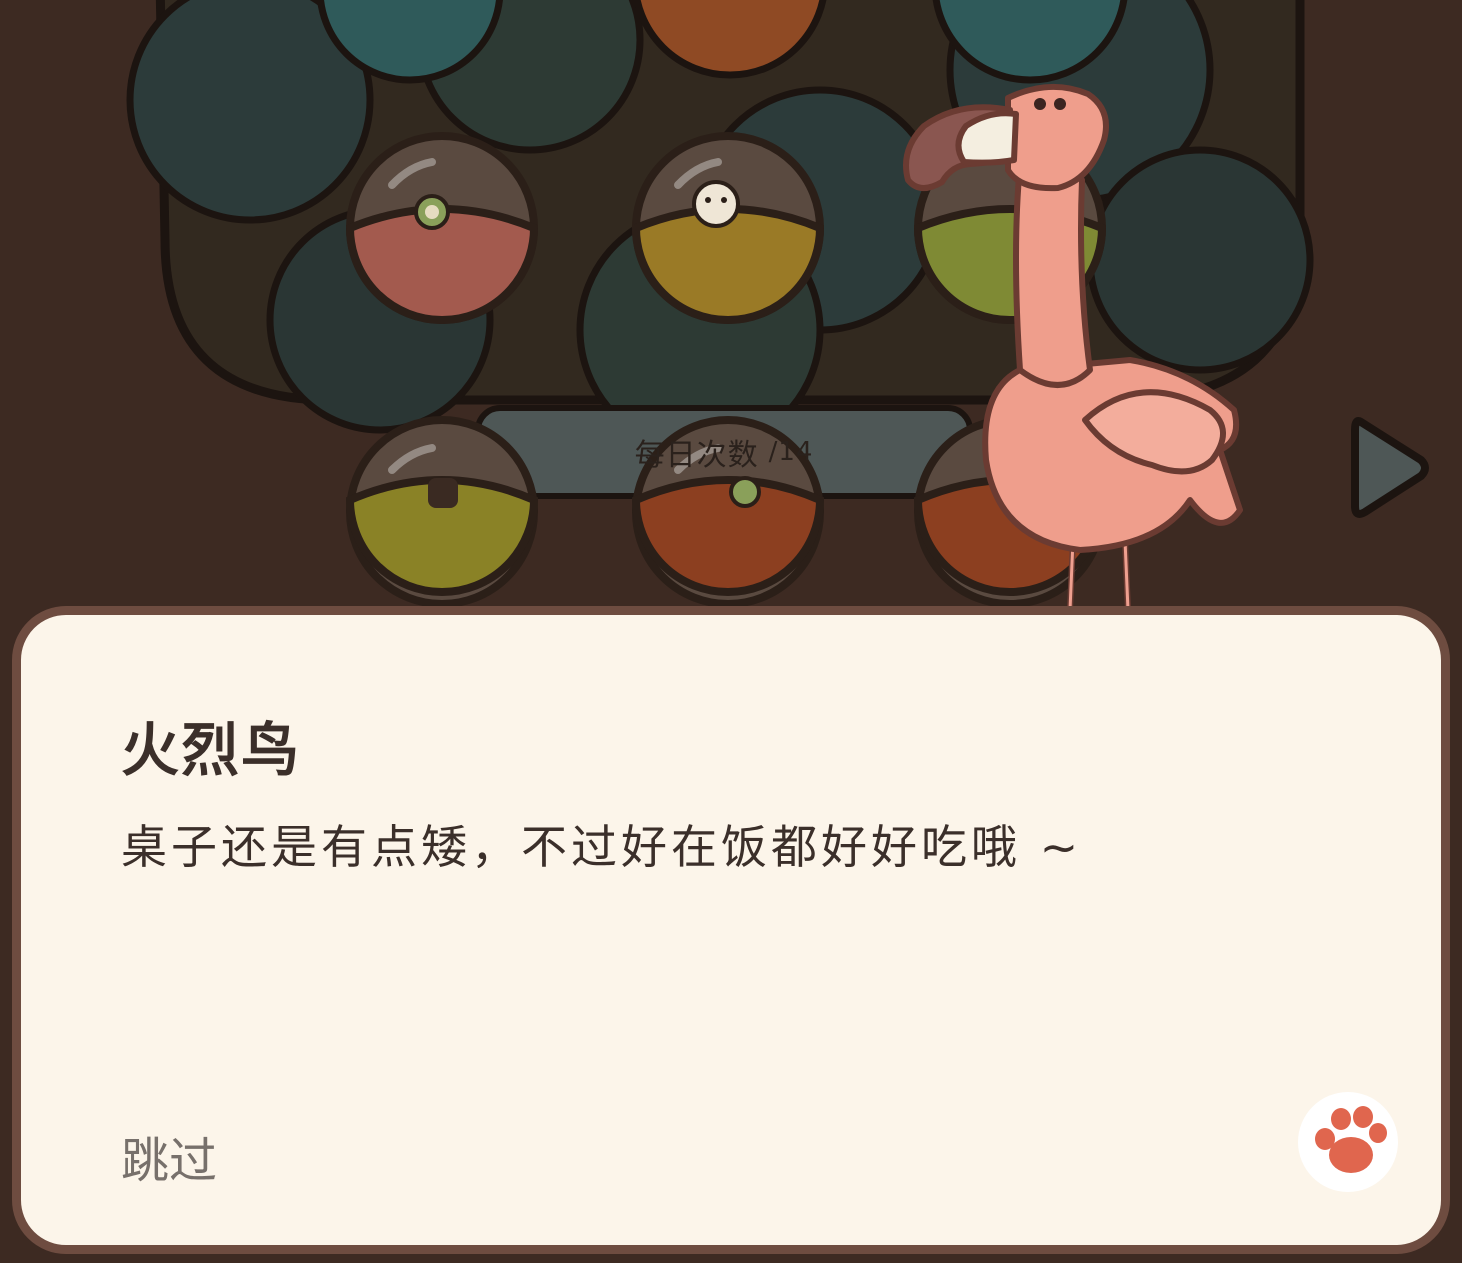 The width and height of the screenshot is (1462, 1263). What do you see at coordinates (1348, 1142) in the screenshot?
I see `paw-icon` at bounding box center [1348, 1142].